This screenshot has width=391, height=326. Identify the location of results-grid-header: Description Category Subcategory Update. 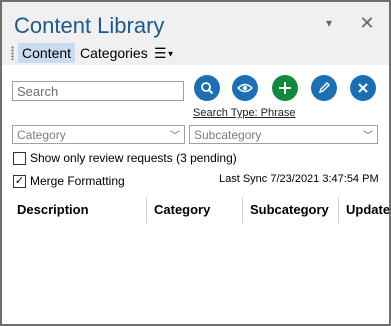
(195, 210).